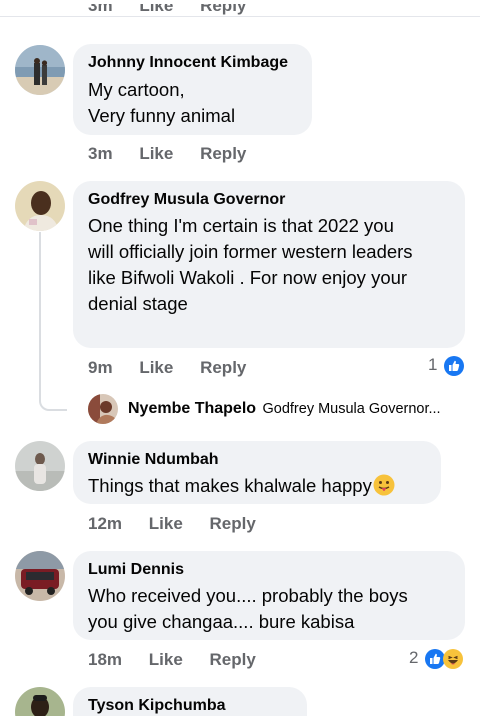 Image resolution: width=480 pixels, height=716 pixels. Describe the element at coordinates (221, 621) in the screenshot. I see `comment-text-line: you give changaa.... bure kabisa` at that location.